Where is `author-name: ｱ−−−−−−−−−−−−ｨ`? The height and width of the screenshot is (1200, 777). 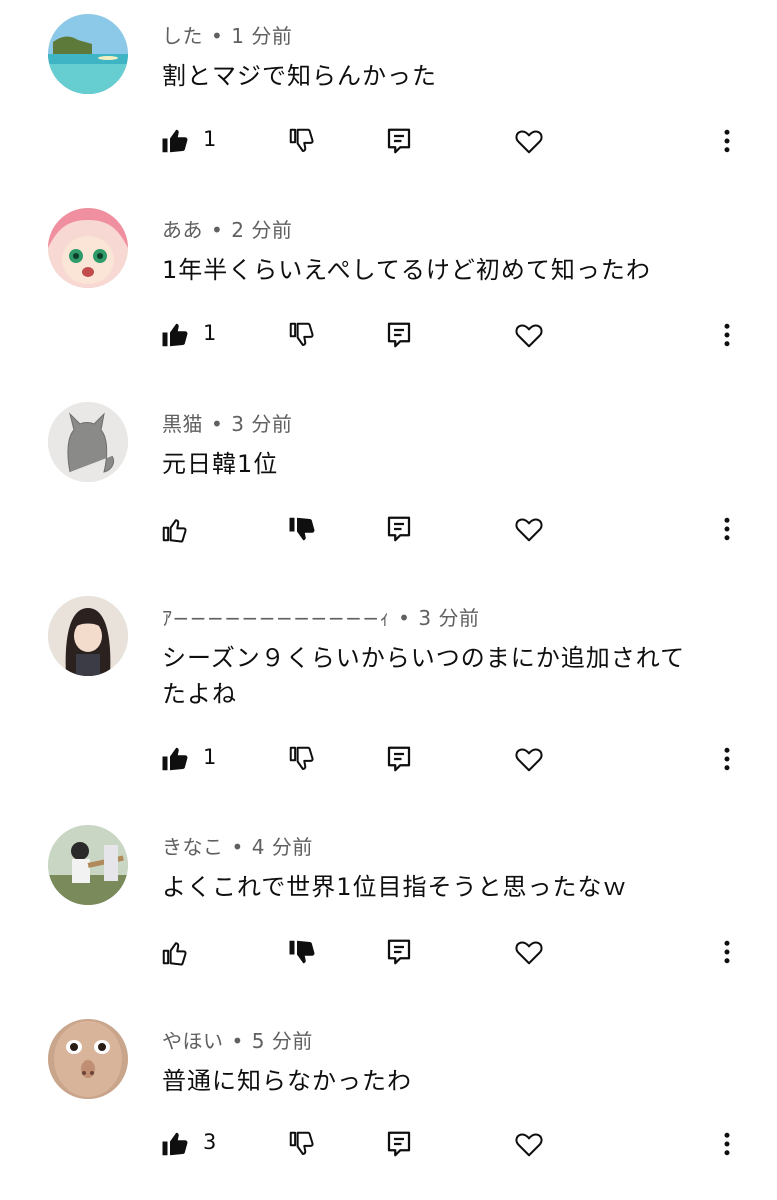 author-name: ｱ−−−−−−−−−−−−ｨ is located at coordinates (276, 618).